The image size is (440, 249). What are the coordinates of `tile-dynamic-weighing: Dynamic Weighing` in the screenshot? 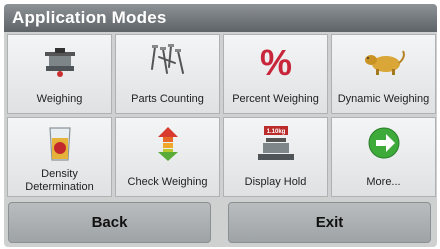 It's located at (383, 74).